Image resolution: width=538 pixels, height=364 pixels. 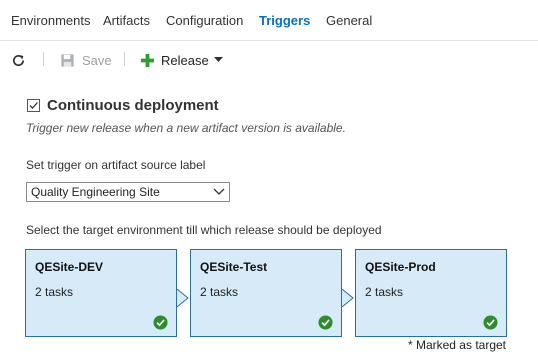 I want to click on tab-configuration: Configuration, so click(x=204, y=20).